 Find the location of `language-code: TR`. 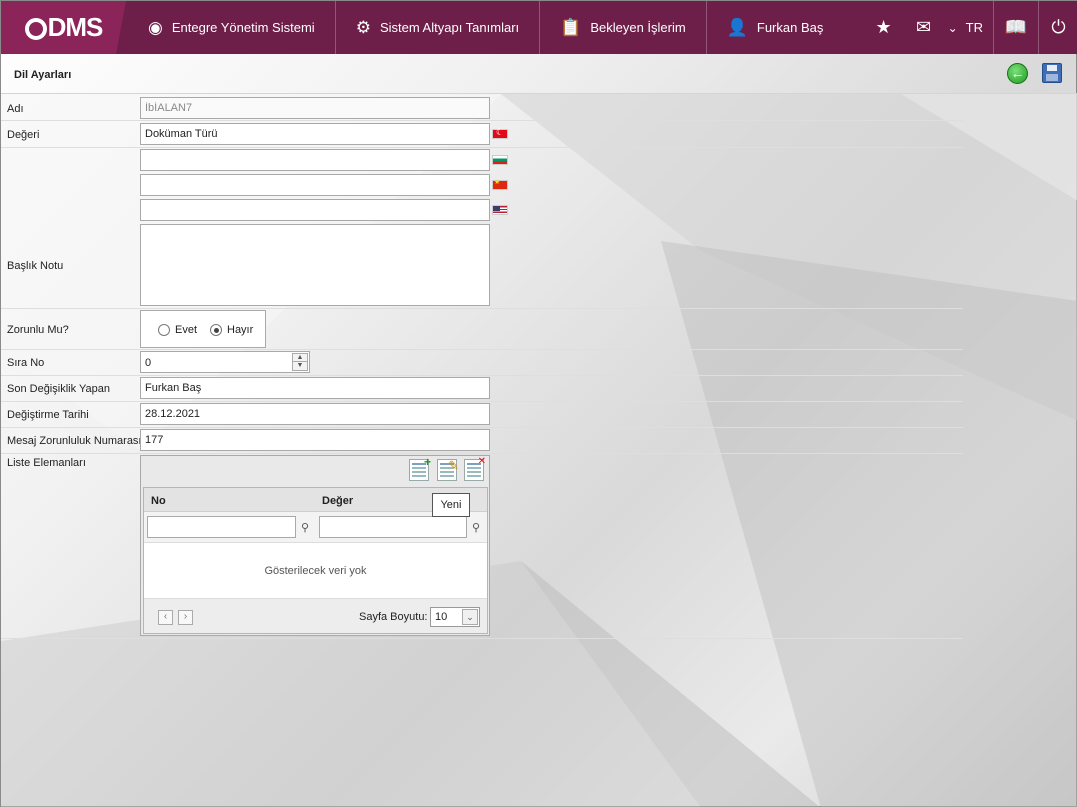

language-code: TR is located at coordinates (974, 27).